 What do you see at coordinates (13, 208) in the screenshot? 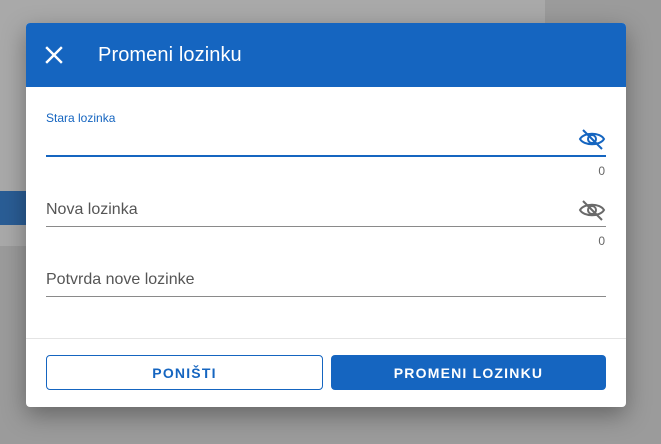
I see `background-accent-bar` at bounding box center [13, 208].